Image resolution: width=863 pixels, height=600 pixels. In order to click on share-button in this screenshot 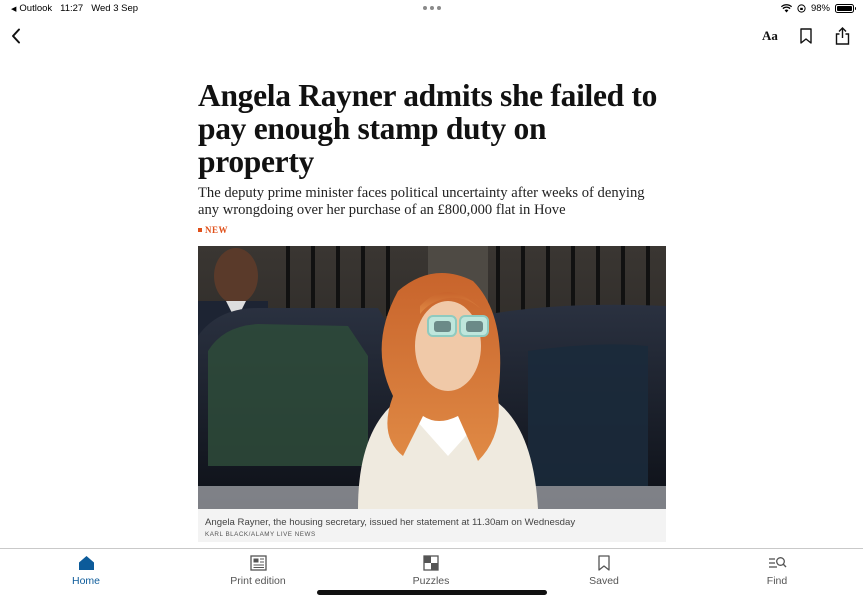, I will do `click(842, 36)`.